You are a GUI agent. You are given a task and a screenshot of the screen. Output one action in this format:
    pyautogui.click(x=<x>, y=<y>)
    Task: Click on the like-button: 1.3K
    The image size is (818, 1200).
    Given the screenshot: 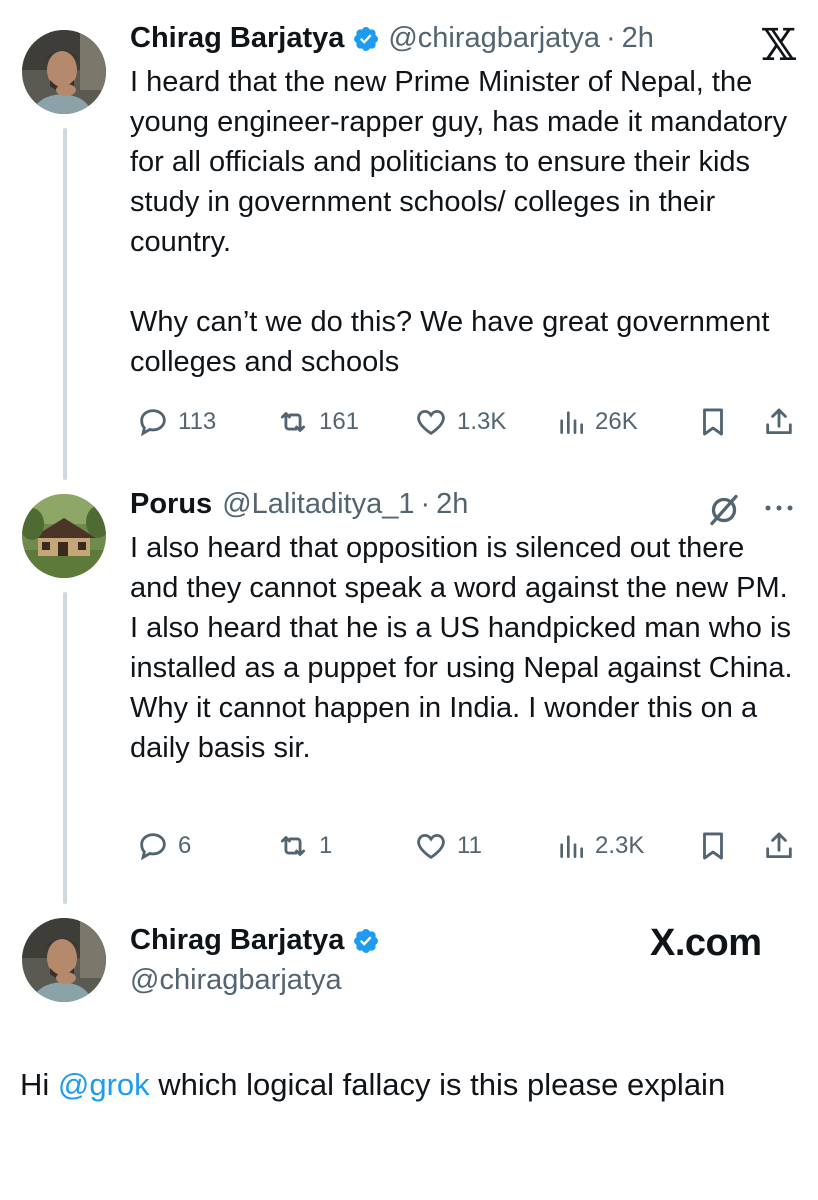 What is the action you would take?
    pyautogui.click(x=459, y=422)
    